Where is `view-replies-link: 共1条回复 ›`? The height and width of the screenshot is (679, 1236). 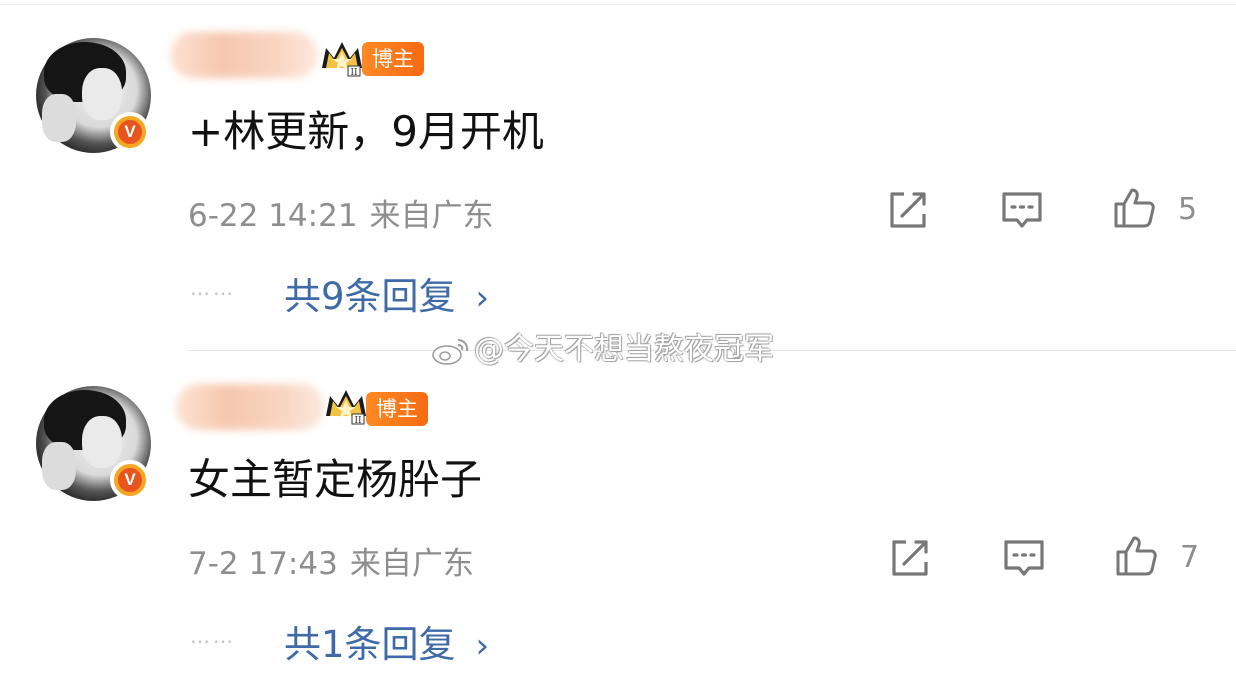 view-replies-link: 共1条回复 › is located at coordinates (386, 641).